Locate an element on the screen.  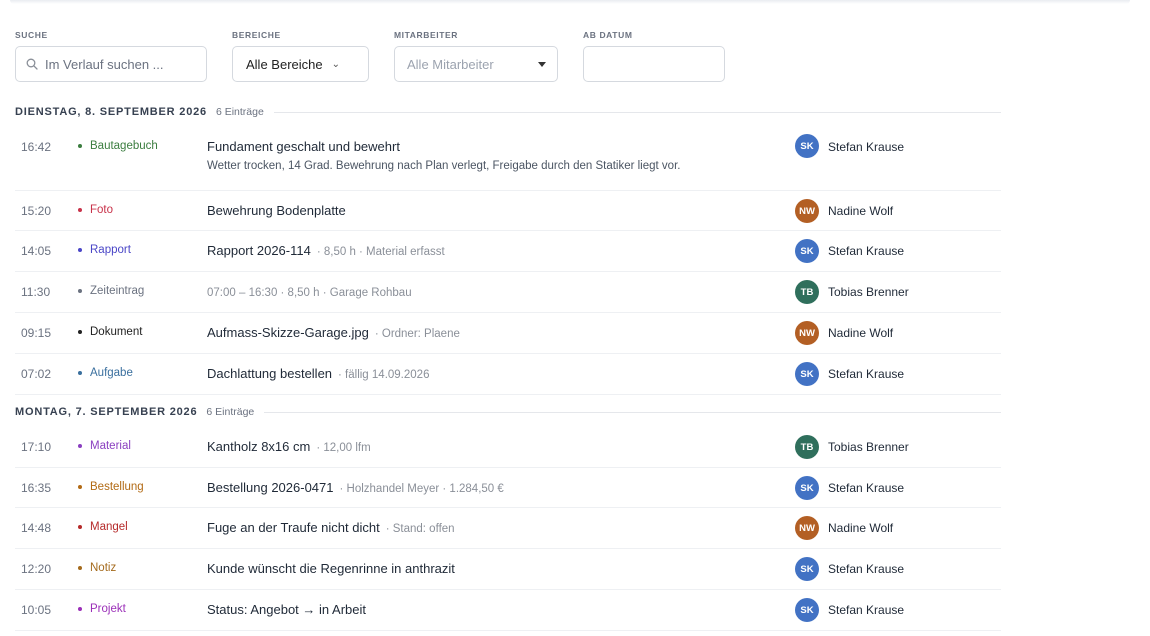
day-group-title: MONTAG, 7. SEPTEMBER 2026 is located at coordinates (106, 412).